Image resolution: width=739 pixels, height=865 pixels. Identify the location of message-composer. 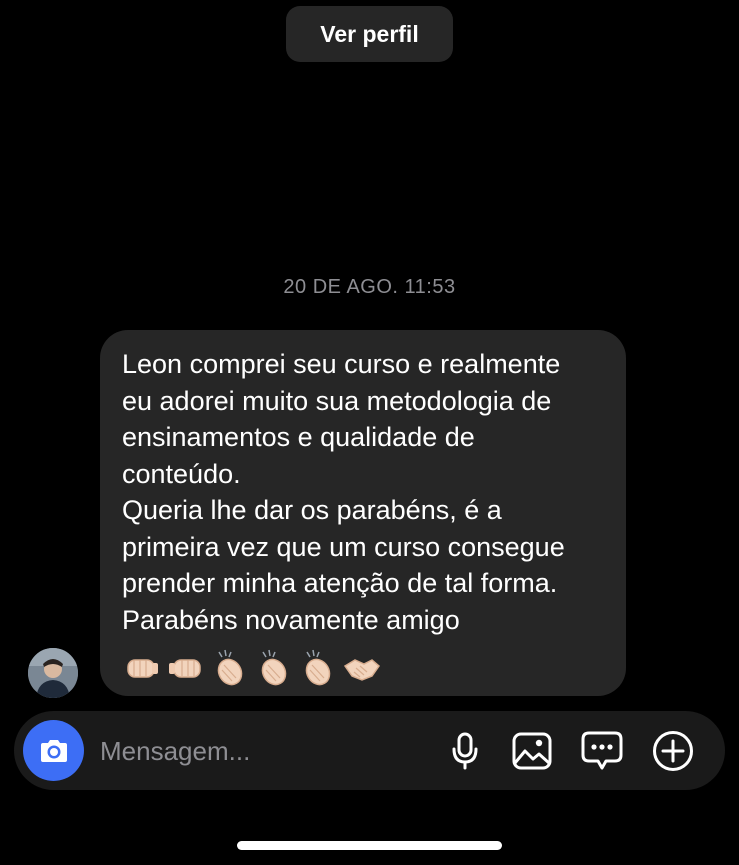
(369, 750).